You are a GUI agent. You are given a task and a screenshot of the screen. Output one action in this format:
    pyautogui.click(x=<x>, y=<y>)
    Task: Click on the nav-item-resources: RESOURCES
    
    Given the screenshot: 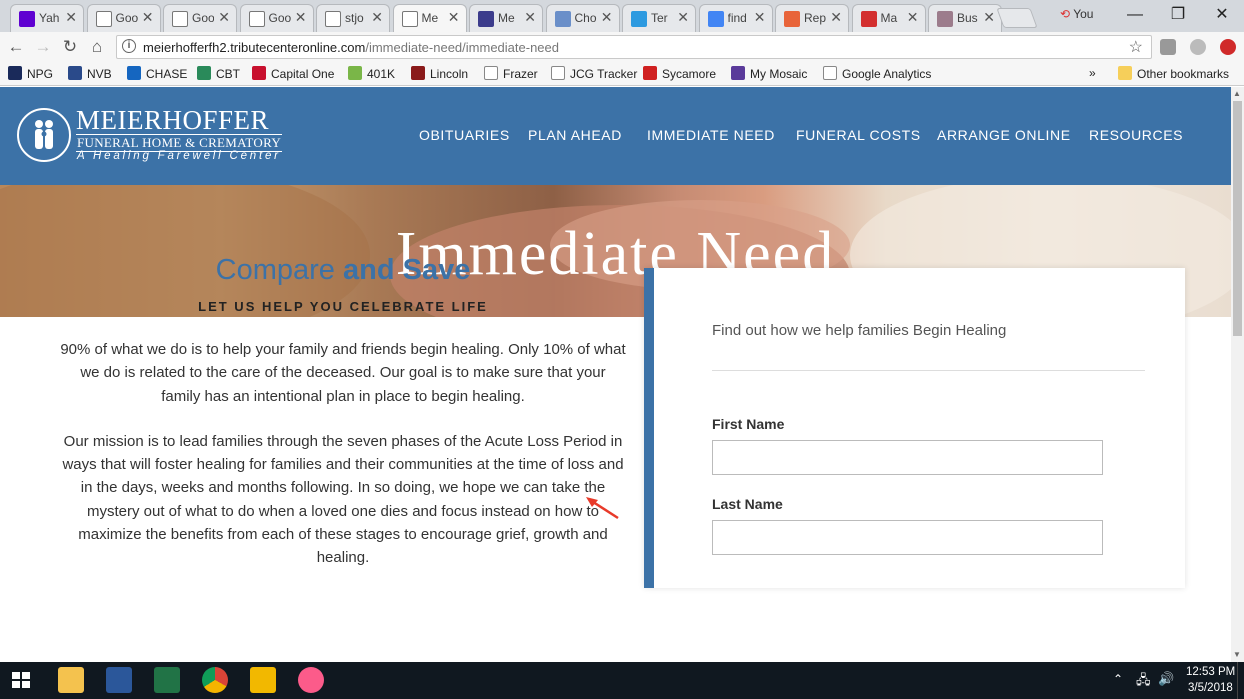 What is the action you would take?
    pyautogui.click(x=1136, y=135)
    